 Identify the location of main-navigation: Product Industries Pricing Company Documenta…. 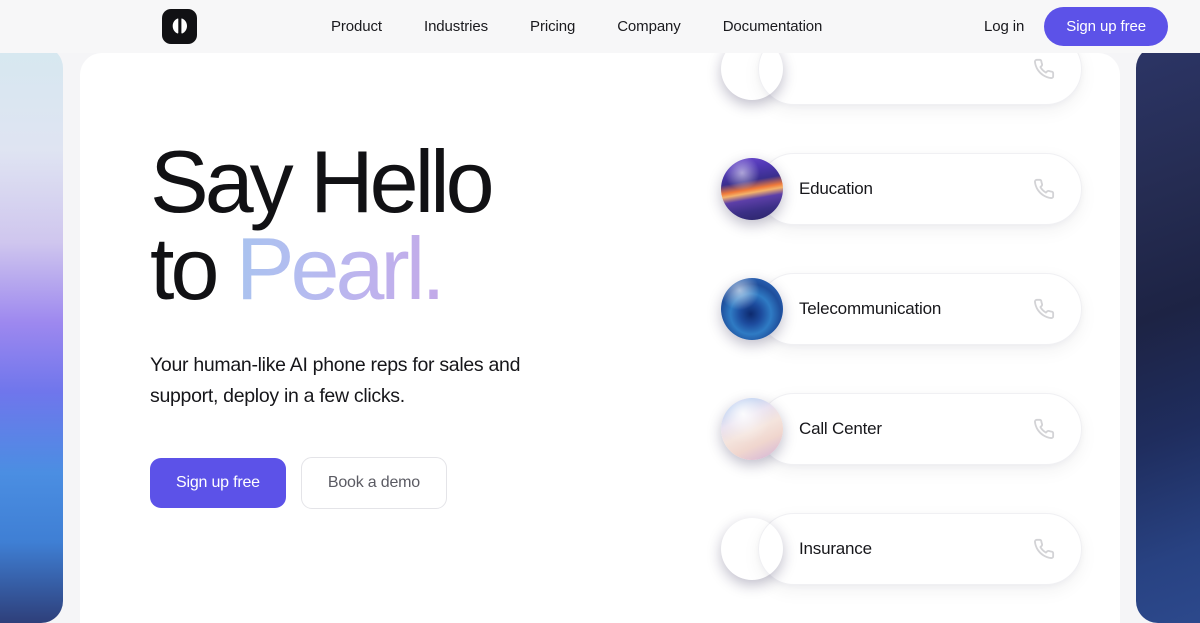
(576, 26).